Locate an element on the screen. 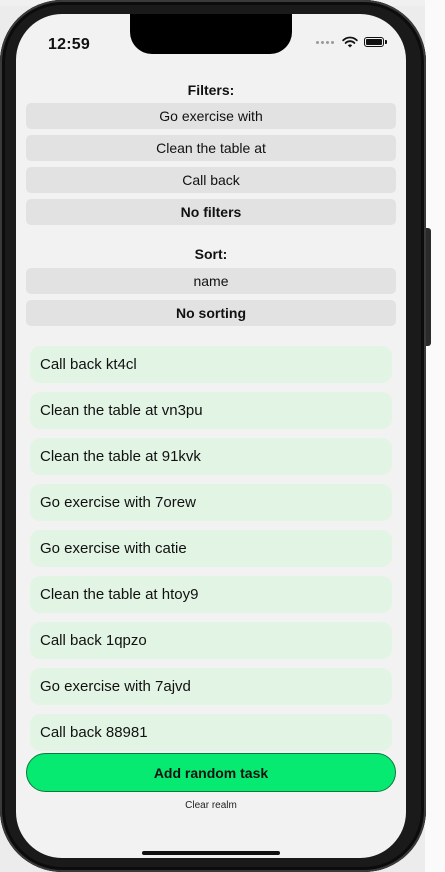 This screenshot has width=445, height=872. task-item: Call back 1qpzo is located at coordinates (211, 640).